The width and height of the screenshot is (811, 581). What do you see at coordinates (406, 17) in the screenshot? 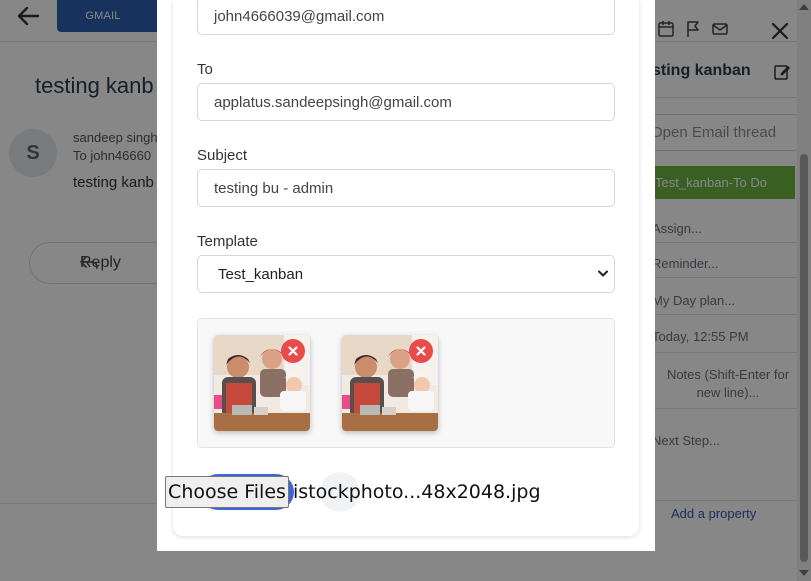
I see `from-field: john4666039@gmail.com` at bounding box center [406, 17].